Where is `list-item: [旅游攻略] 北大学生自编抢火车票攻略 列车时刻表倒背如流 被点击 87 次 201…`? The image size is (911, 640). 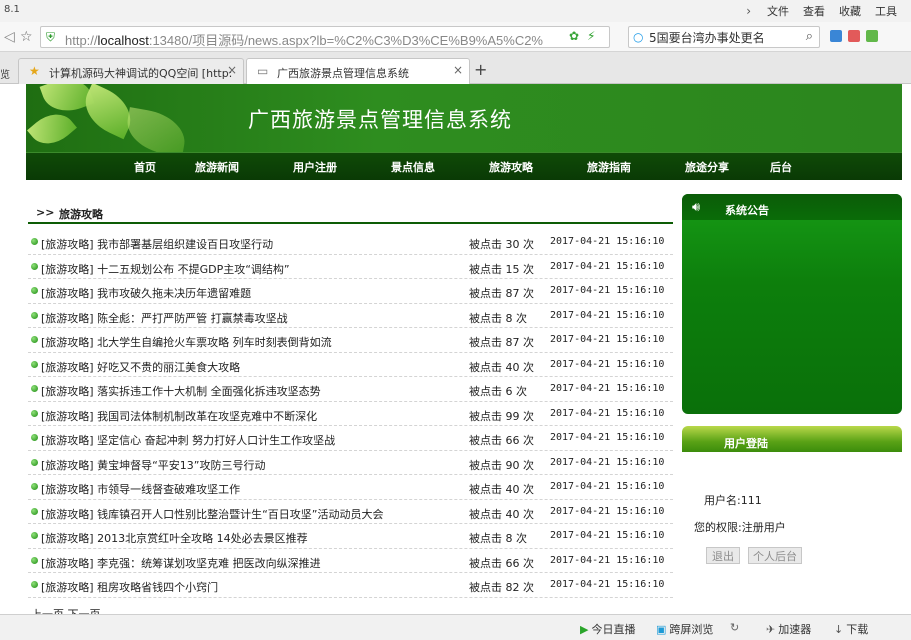
list-item: [旅游攻略] 北大学生自编抢火车票攻略 列车时刻表倒背如流 被点击 87 次 201… is located at coordinates (350, 340).